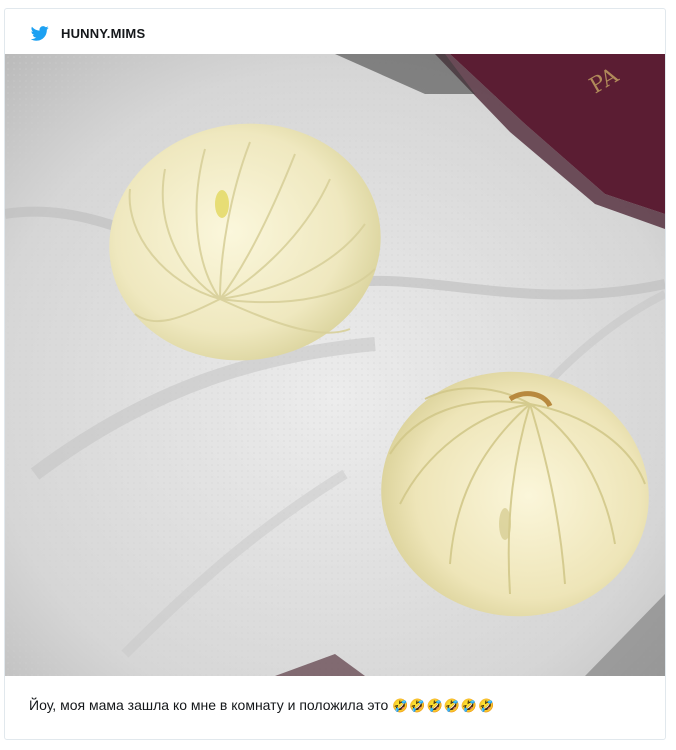 The image size is (676, 750). I want to click on username: HUNNY.MIMS, so click(103, 33).